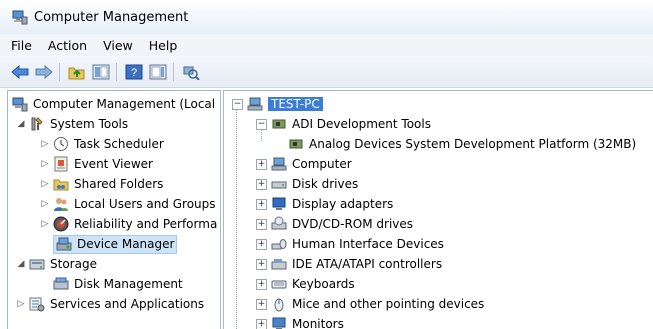 The height and width of the screenshot is (329, 653). Describe the element at coordinates (295, 104) in the screenshot. I see `root-label: TEST-PC` at that location.